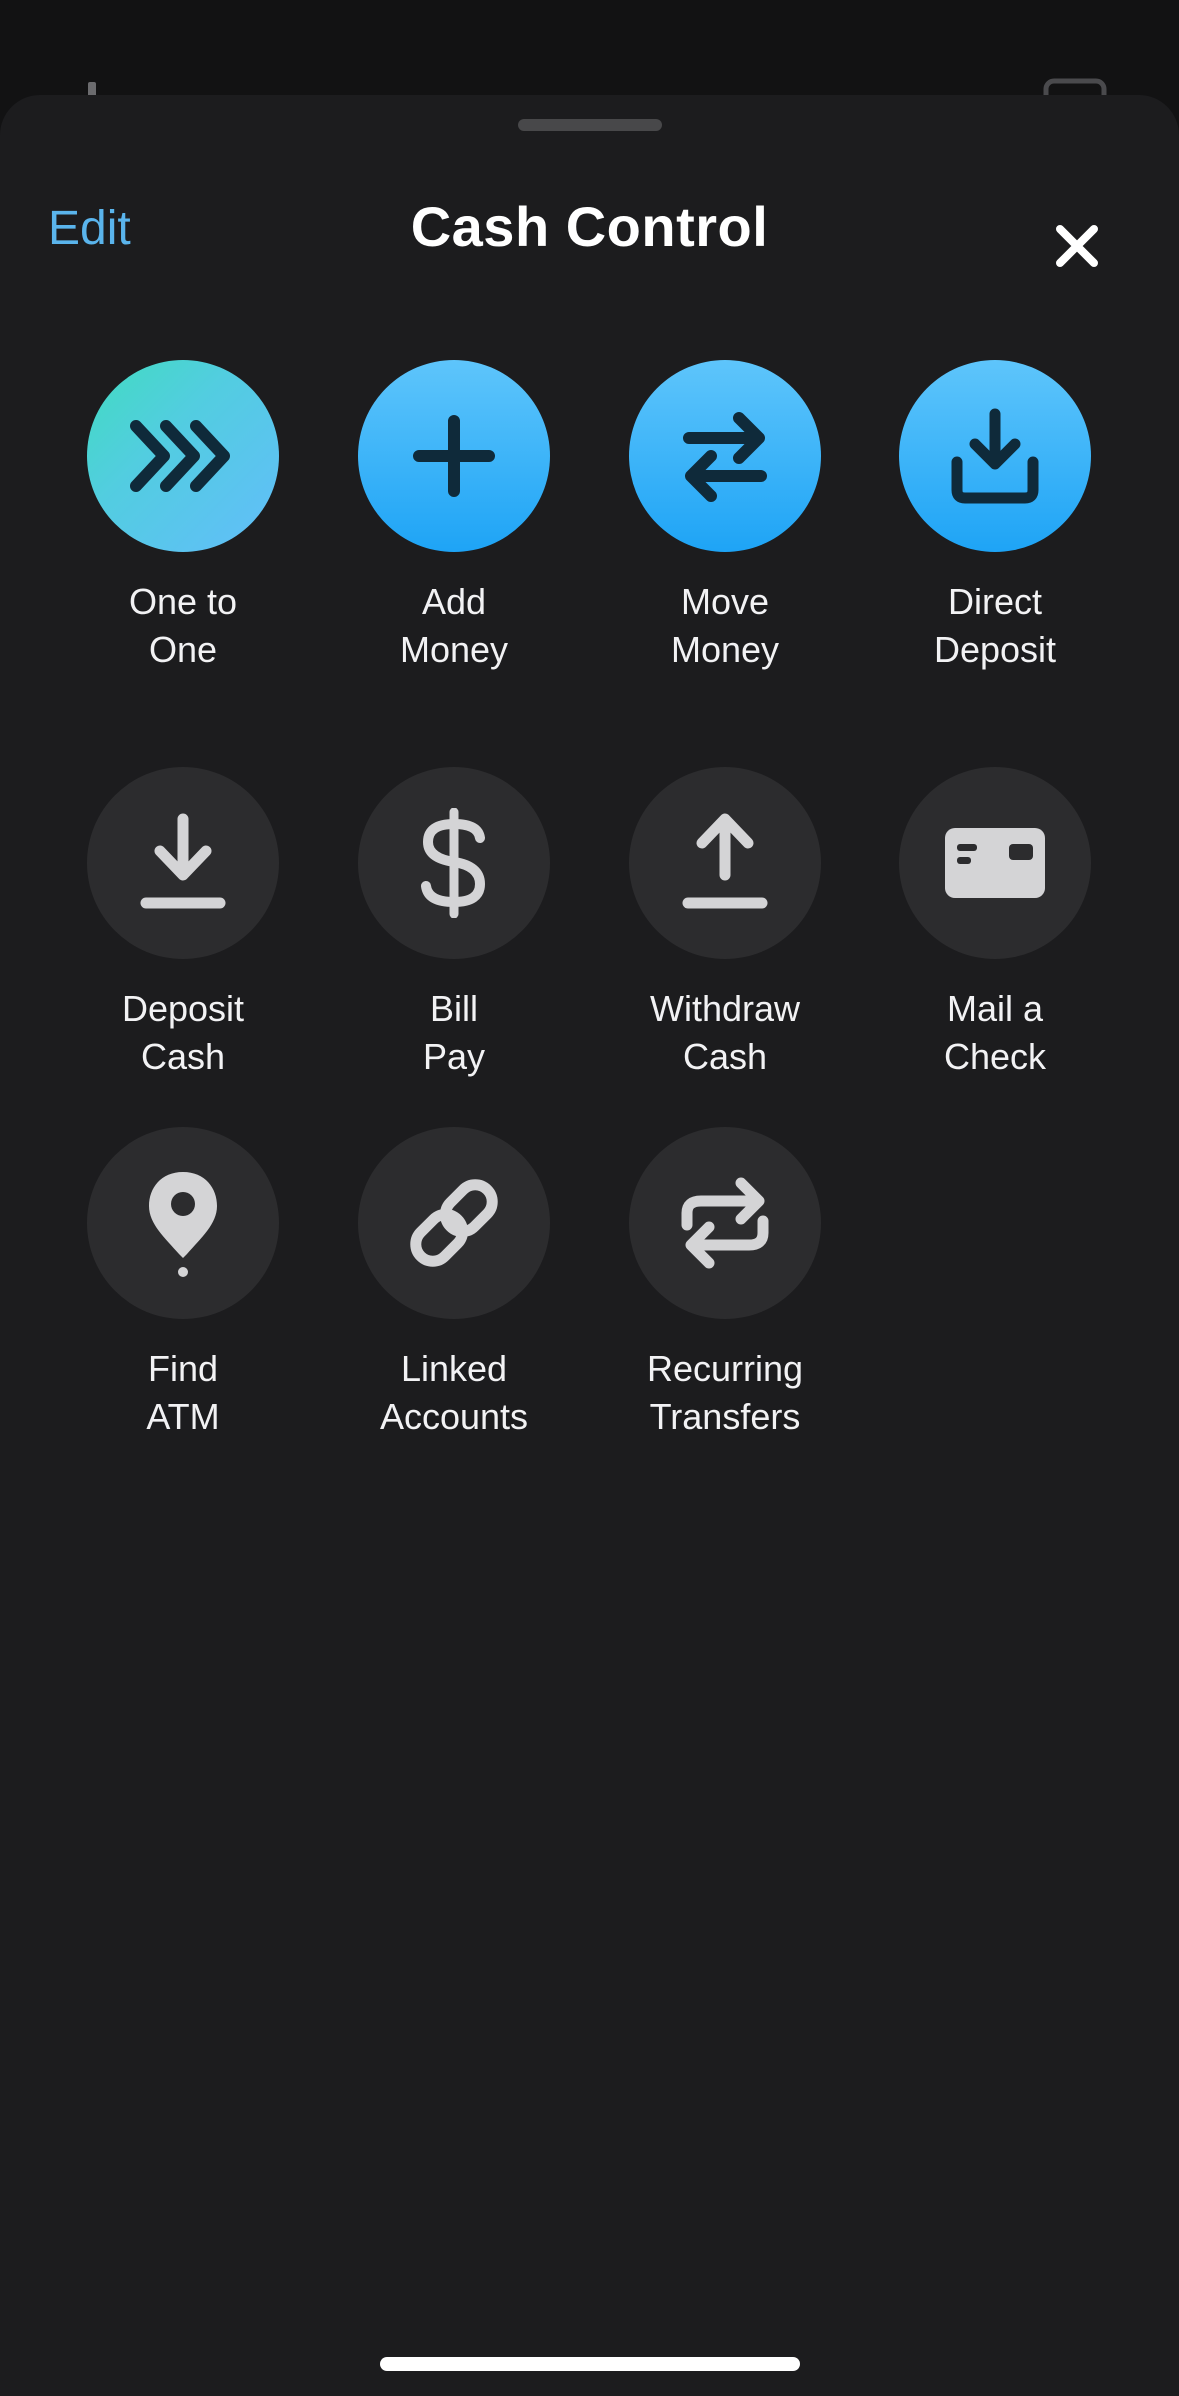  What do you see at coordinates (995, 1008) in the screenshot?
I see `action-label-line1: Mail a` at bounding box center [995, 1008].